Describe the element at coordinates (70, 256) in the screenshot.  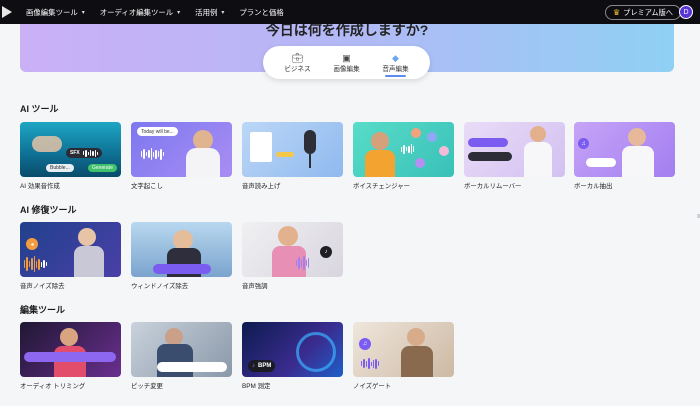
I see `tool-card-noise-reduction: ◂ 音声ノイズ除去` at that location.